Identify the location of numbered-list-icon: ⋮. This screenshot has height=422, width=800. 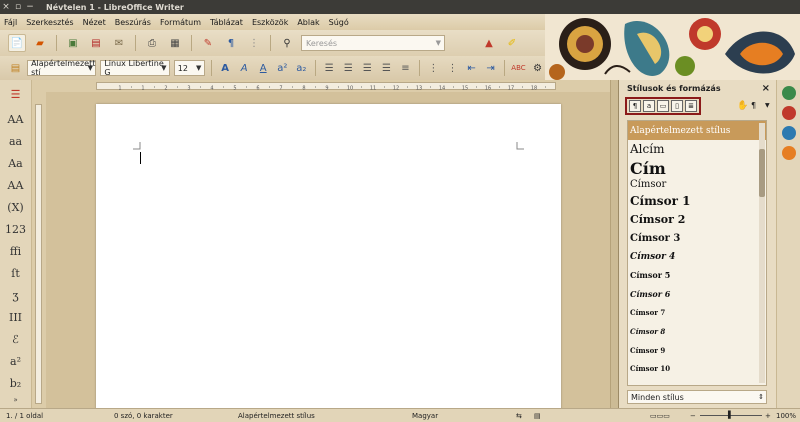
(433, 68).